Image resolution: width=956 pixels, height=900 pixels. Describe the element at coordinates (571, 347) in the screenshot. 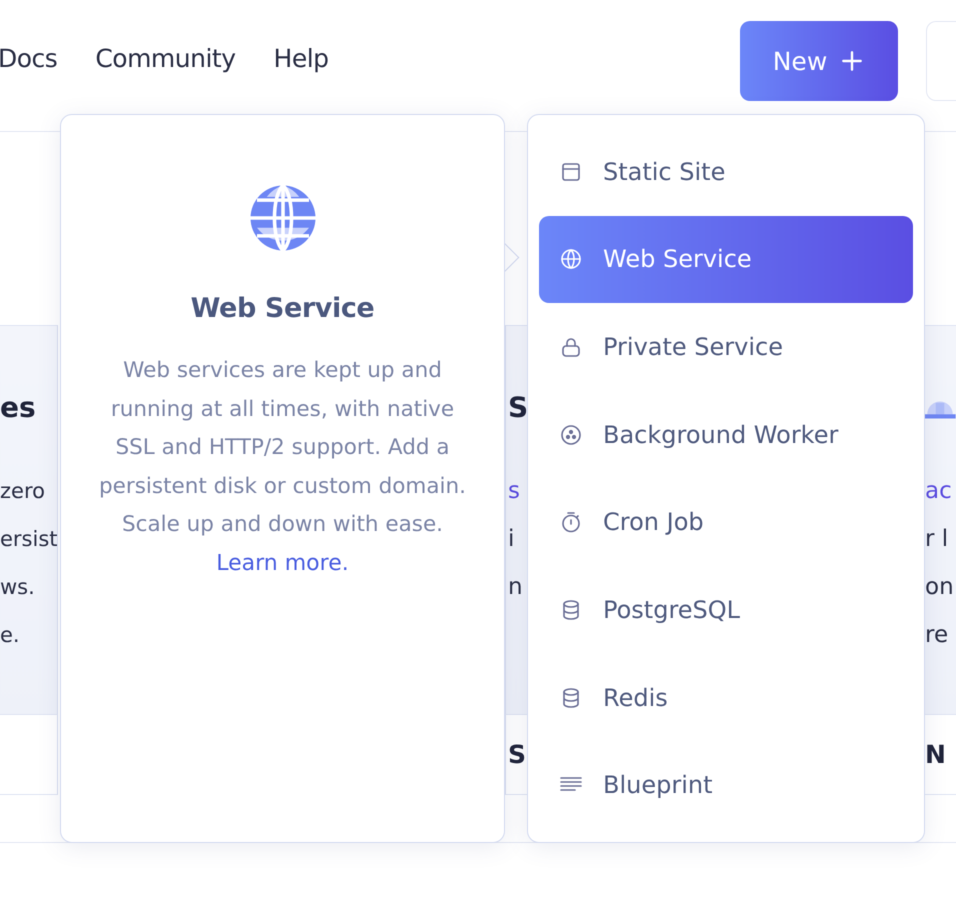

I see `lock-icon` at that location.